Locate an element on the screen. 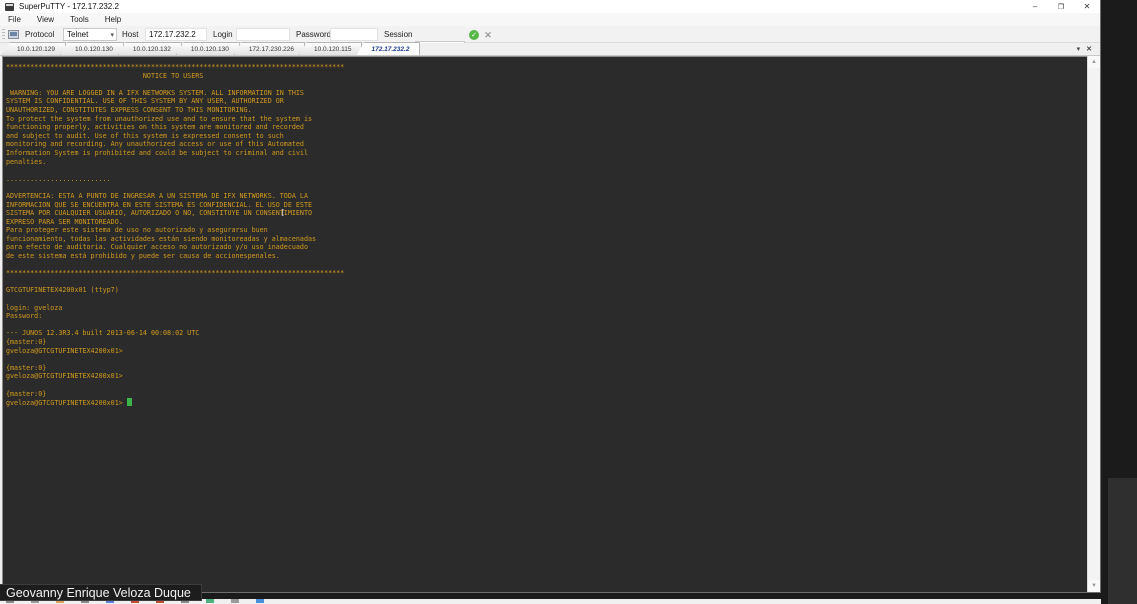  app-icon is located at coordinates (9, 6).